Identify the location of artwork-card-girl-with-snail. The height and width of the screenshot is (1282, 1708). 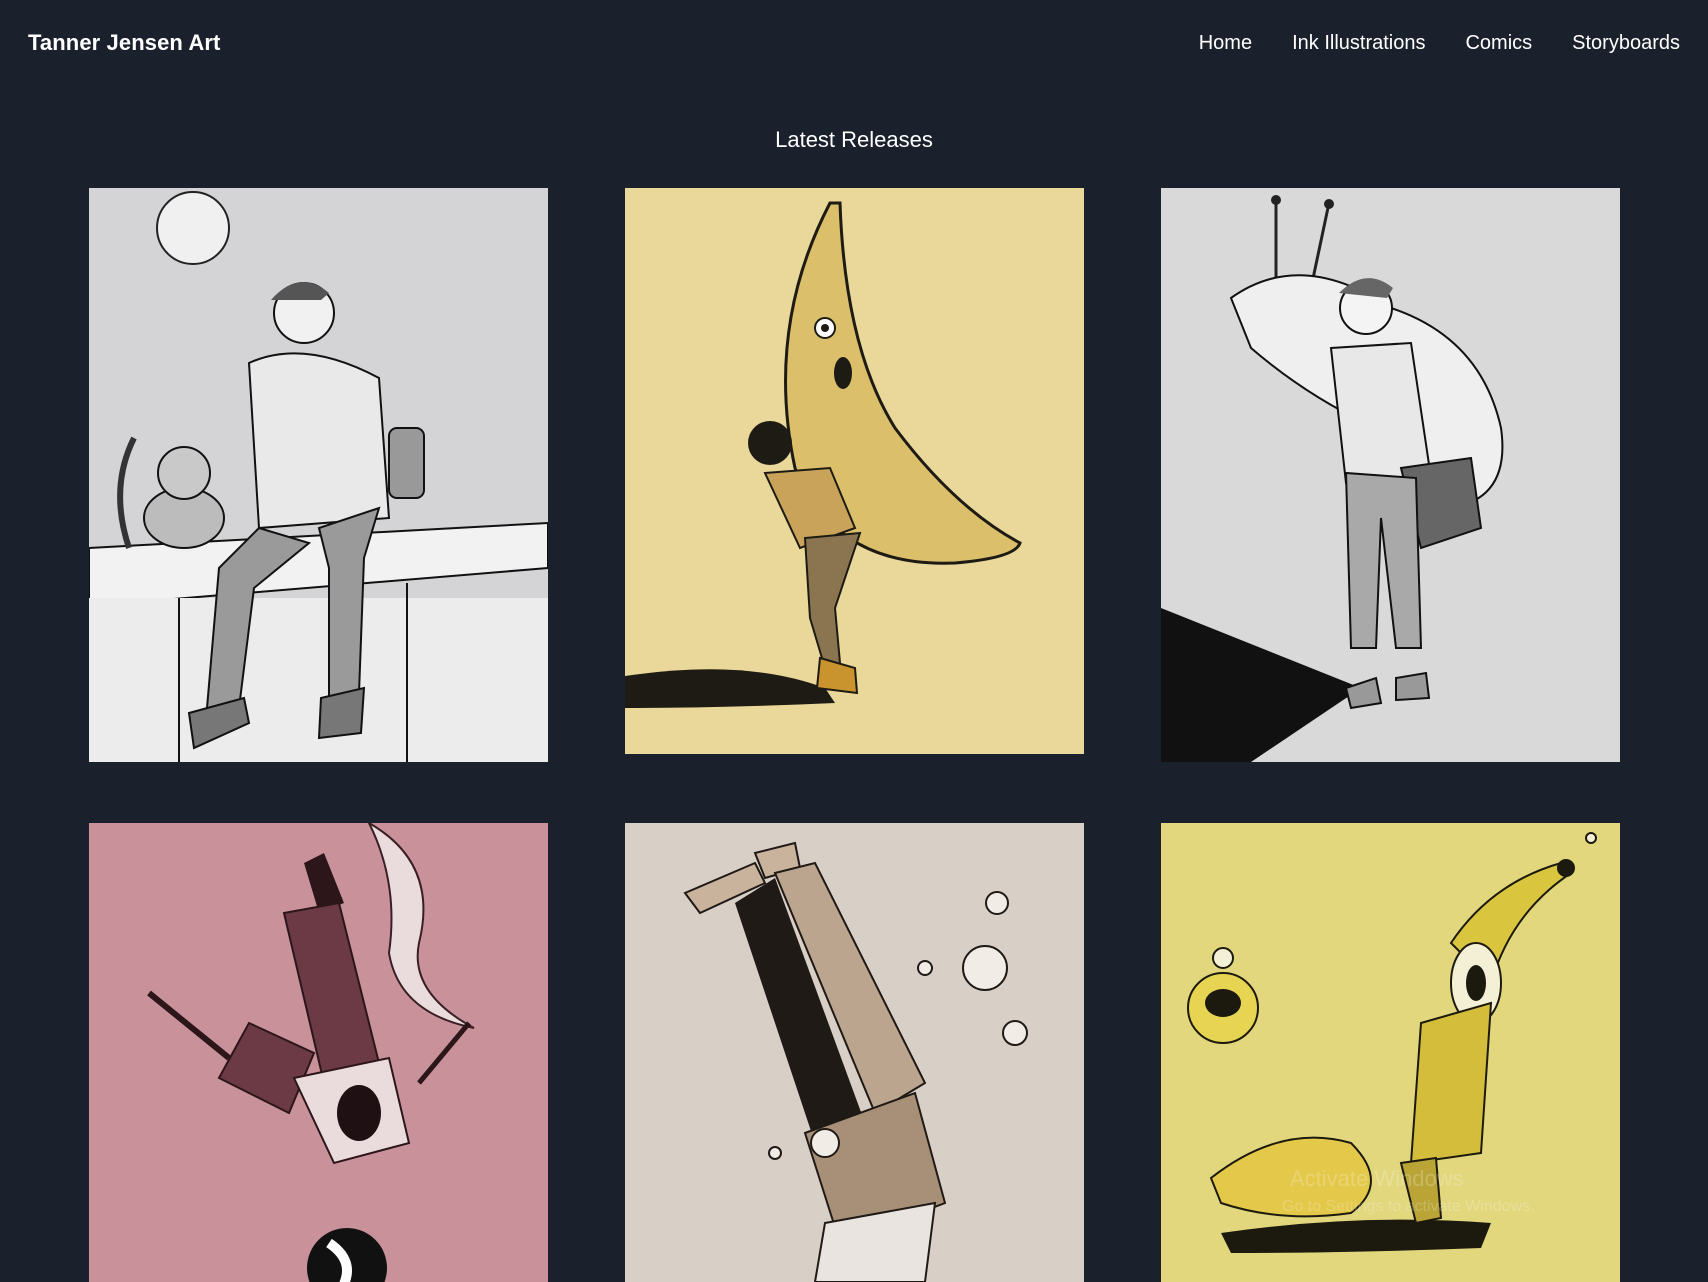
(1390, 475).